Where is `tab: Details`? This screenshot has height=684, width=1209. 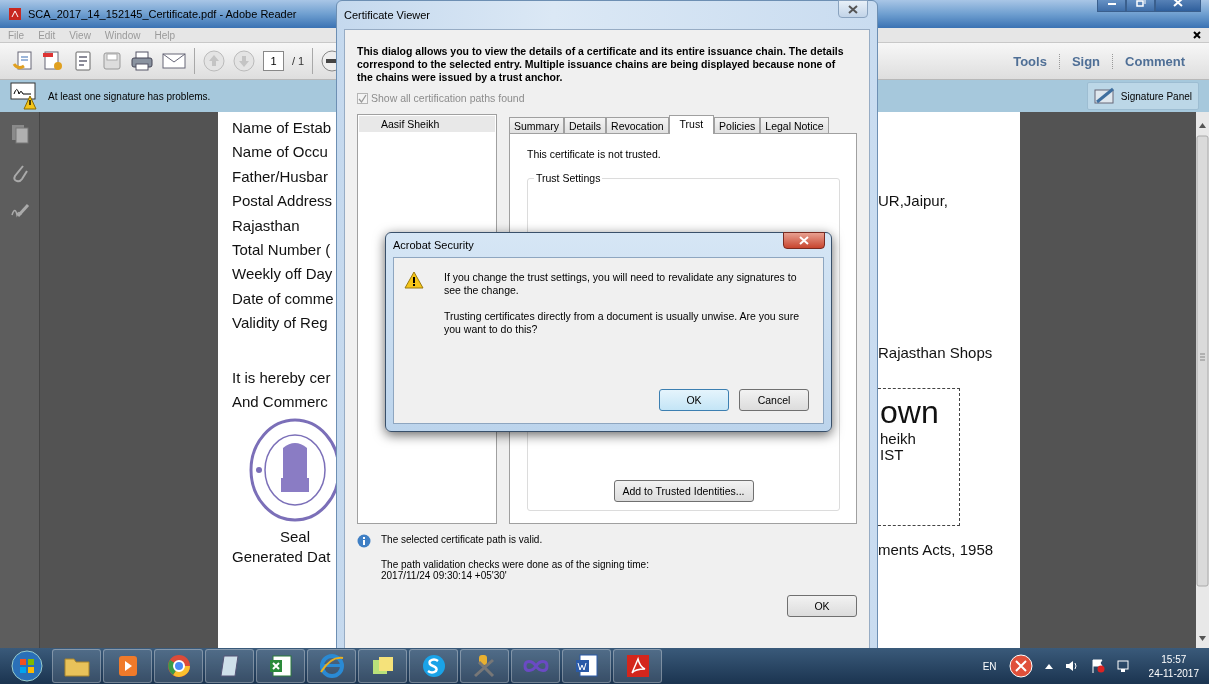
tab: Details is located at coordinates (585, 125).